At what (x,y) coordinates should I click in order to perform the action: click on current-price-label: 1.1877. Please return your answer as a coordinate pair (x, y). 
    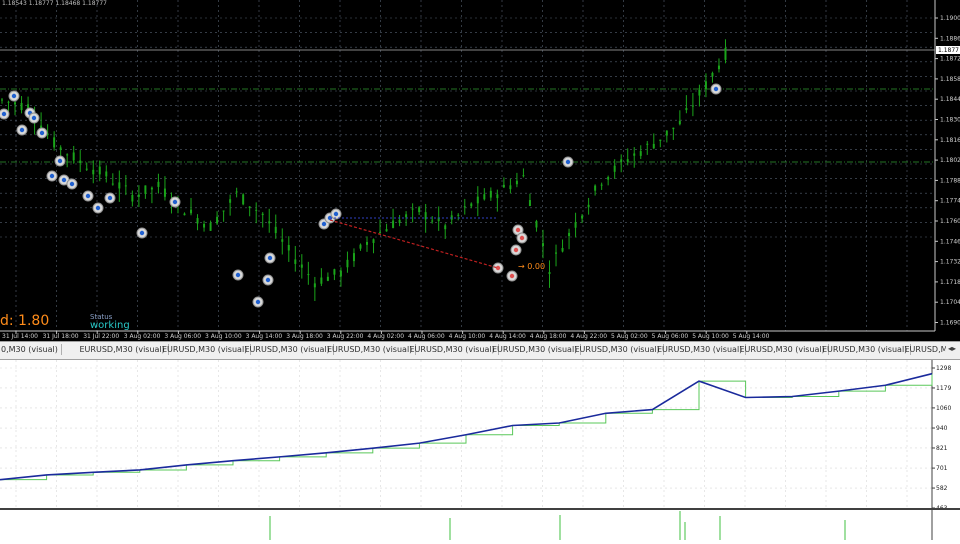
    Looking at the image, I should click on (948, 50).